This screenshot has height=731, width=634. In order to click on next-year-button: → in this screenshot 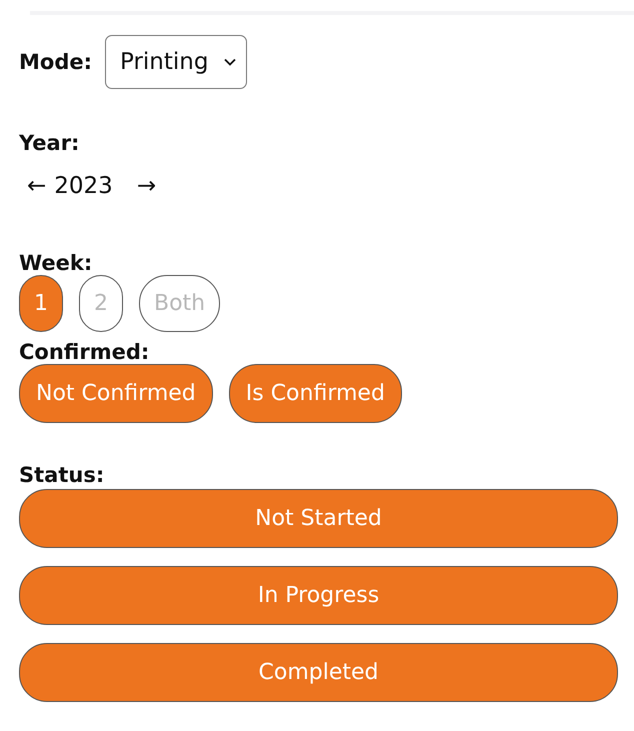, I will do `click(146, 186)`.